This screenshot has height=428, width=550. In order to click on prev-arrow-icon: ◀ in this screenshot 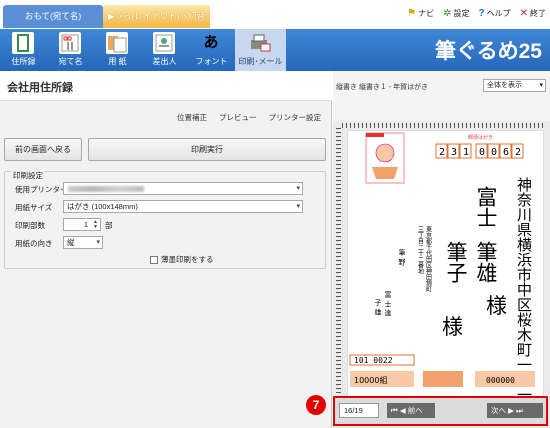, I will do `click(402, 410)`.